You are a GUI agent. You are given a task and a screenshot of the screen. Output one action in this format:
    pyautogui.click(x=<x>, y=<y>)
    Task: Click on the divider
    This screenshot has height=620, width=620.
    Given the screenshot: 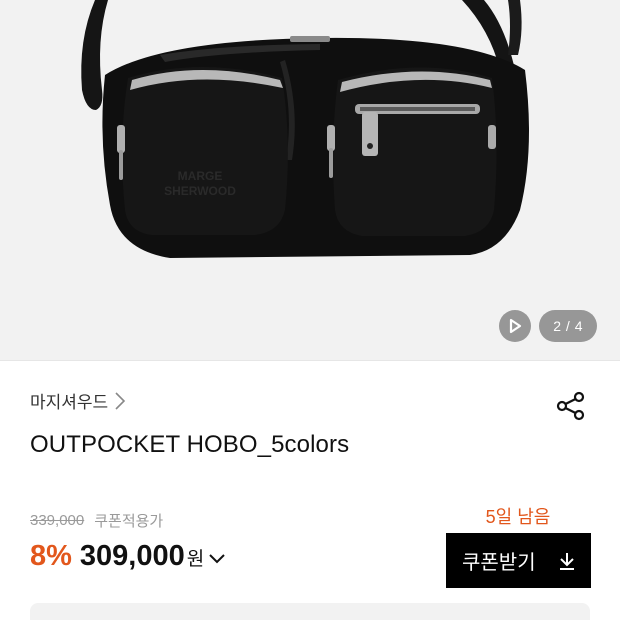 What is the action you would take?
    pyautogui.click(x=310, y=360)
    